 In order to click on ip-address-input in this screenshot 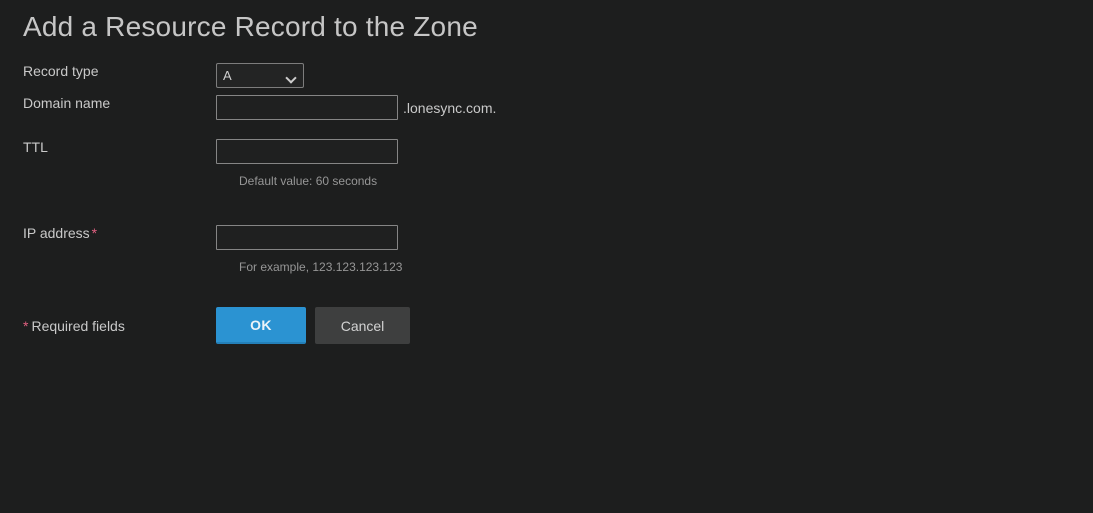, I will do `click(307, 237)`.